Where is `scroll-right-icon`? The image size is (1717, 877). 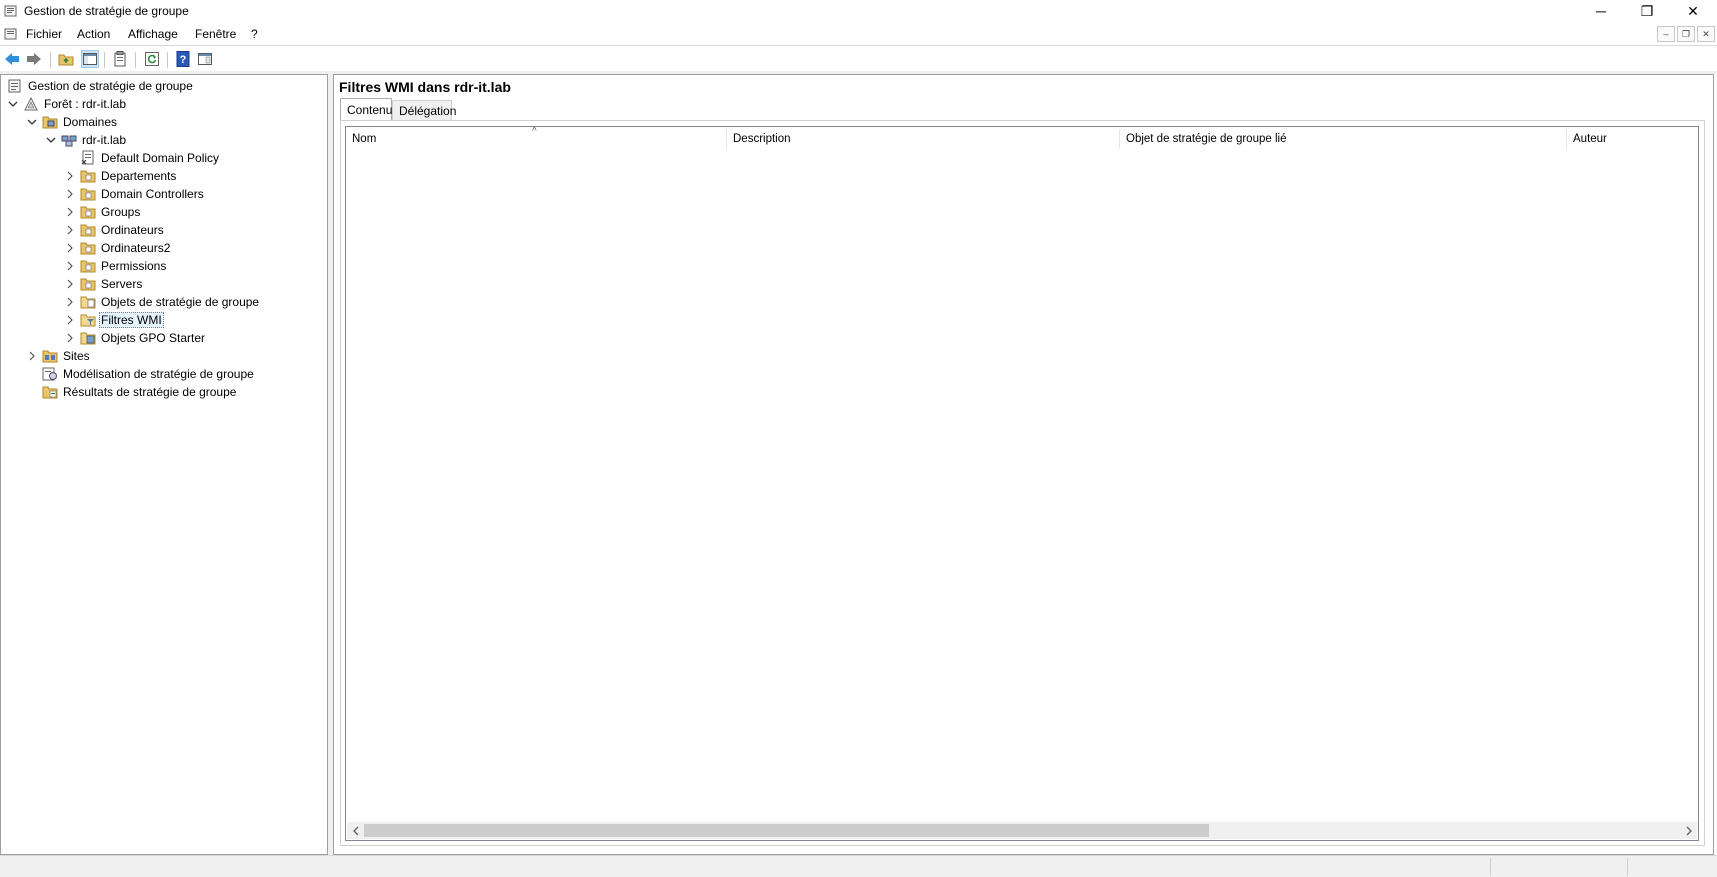
scroll-right-icon is located at coordinates (1688, 830).